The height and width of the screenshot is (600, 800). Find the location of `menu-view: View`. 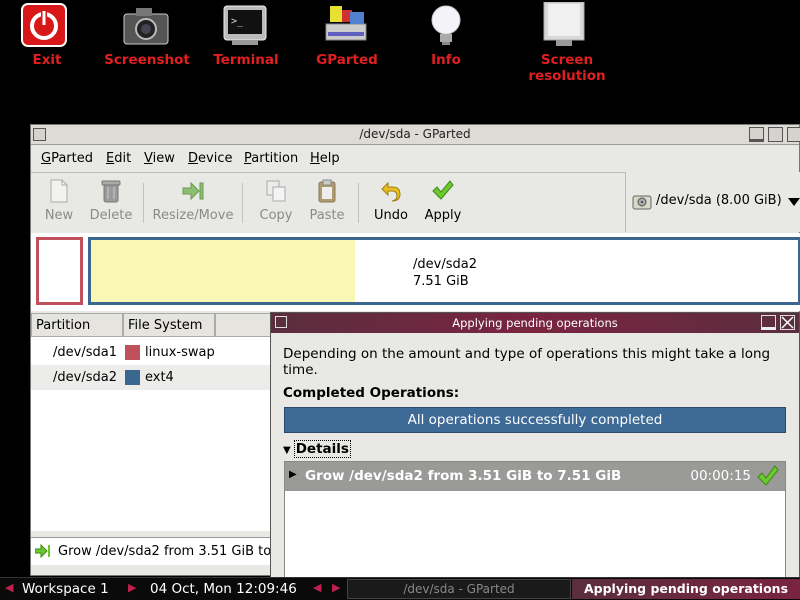

menu-view: View is located at coordinates (159, 158).